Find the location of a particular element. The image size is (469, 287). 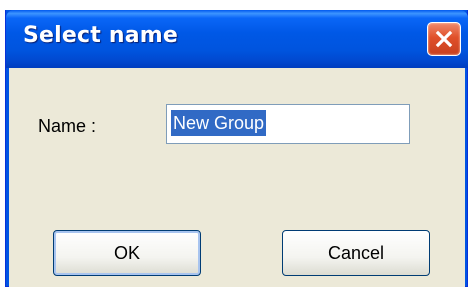

name-input: New Group is located at coordinates (288, 124).